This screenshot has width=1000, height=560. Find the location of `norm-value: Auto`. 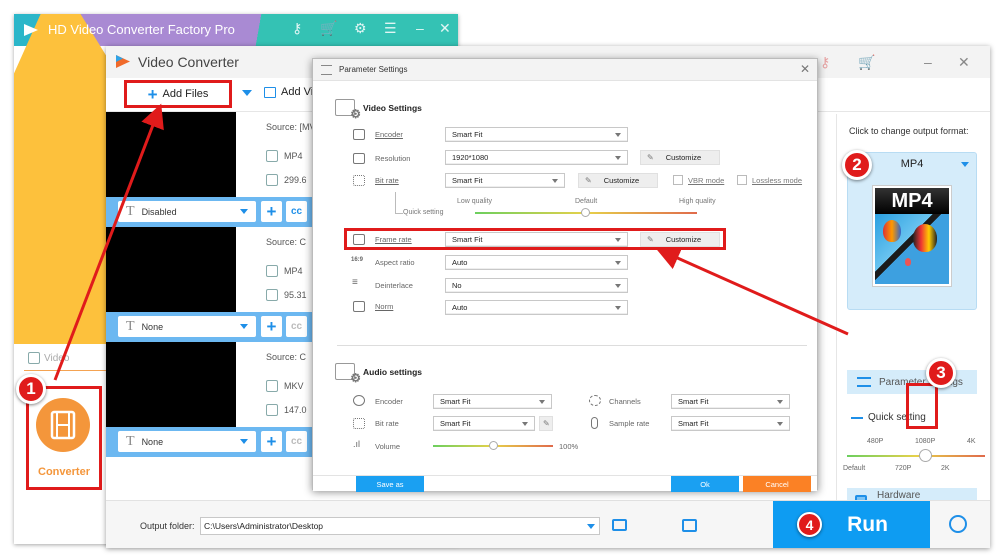

norm-value: Auto is located at coordinates (460, 307).